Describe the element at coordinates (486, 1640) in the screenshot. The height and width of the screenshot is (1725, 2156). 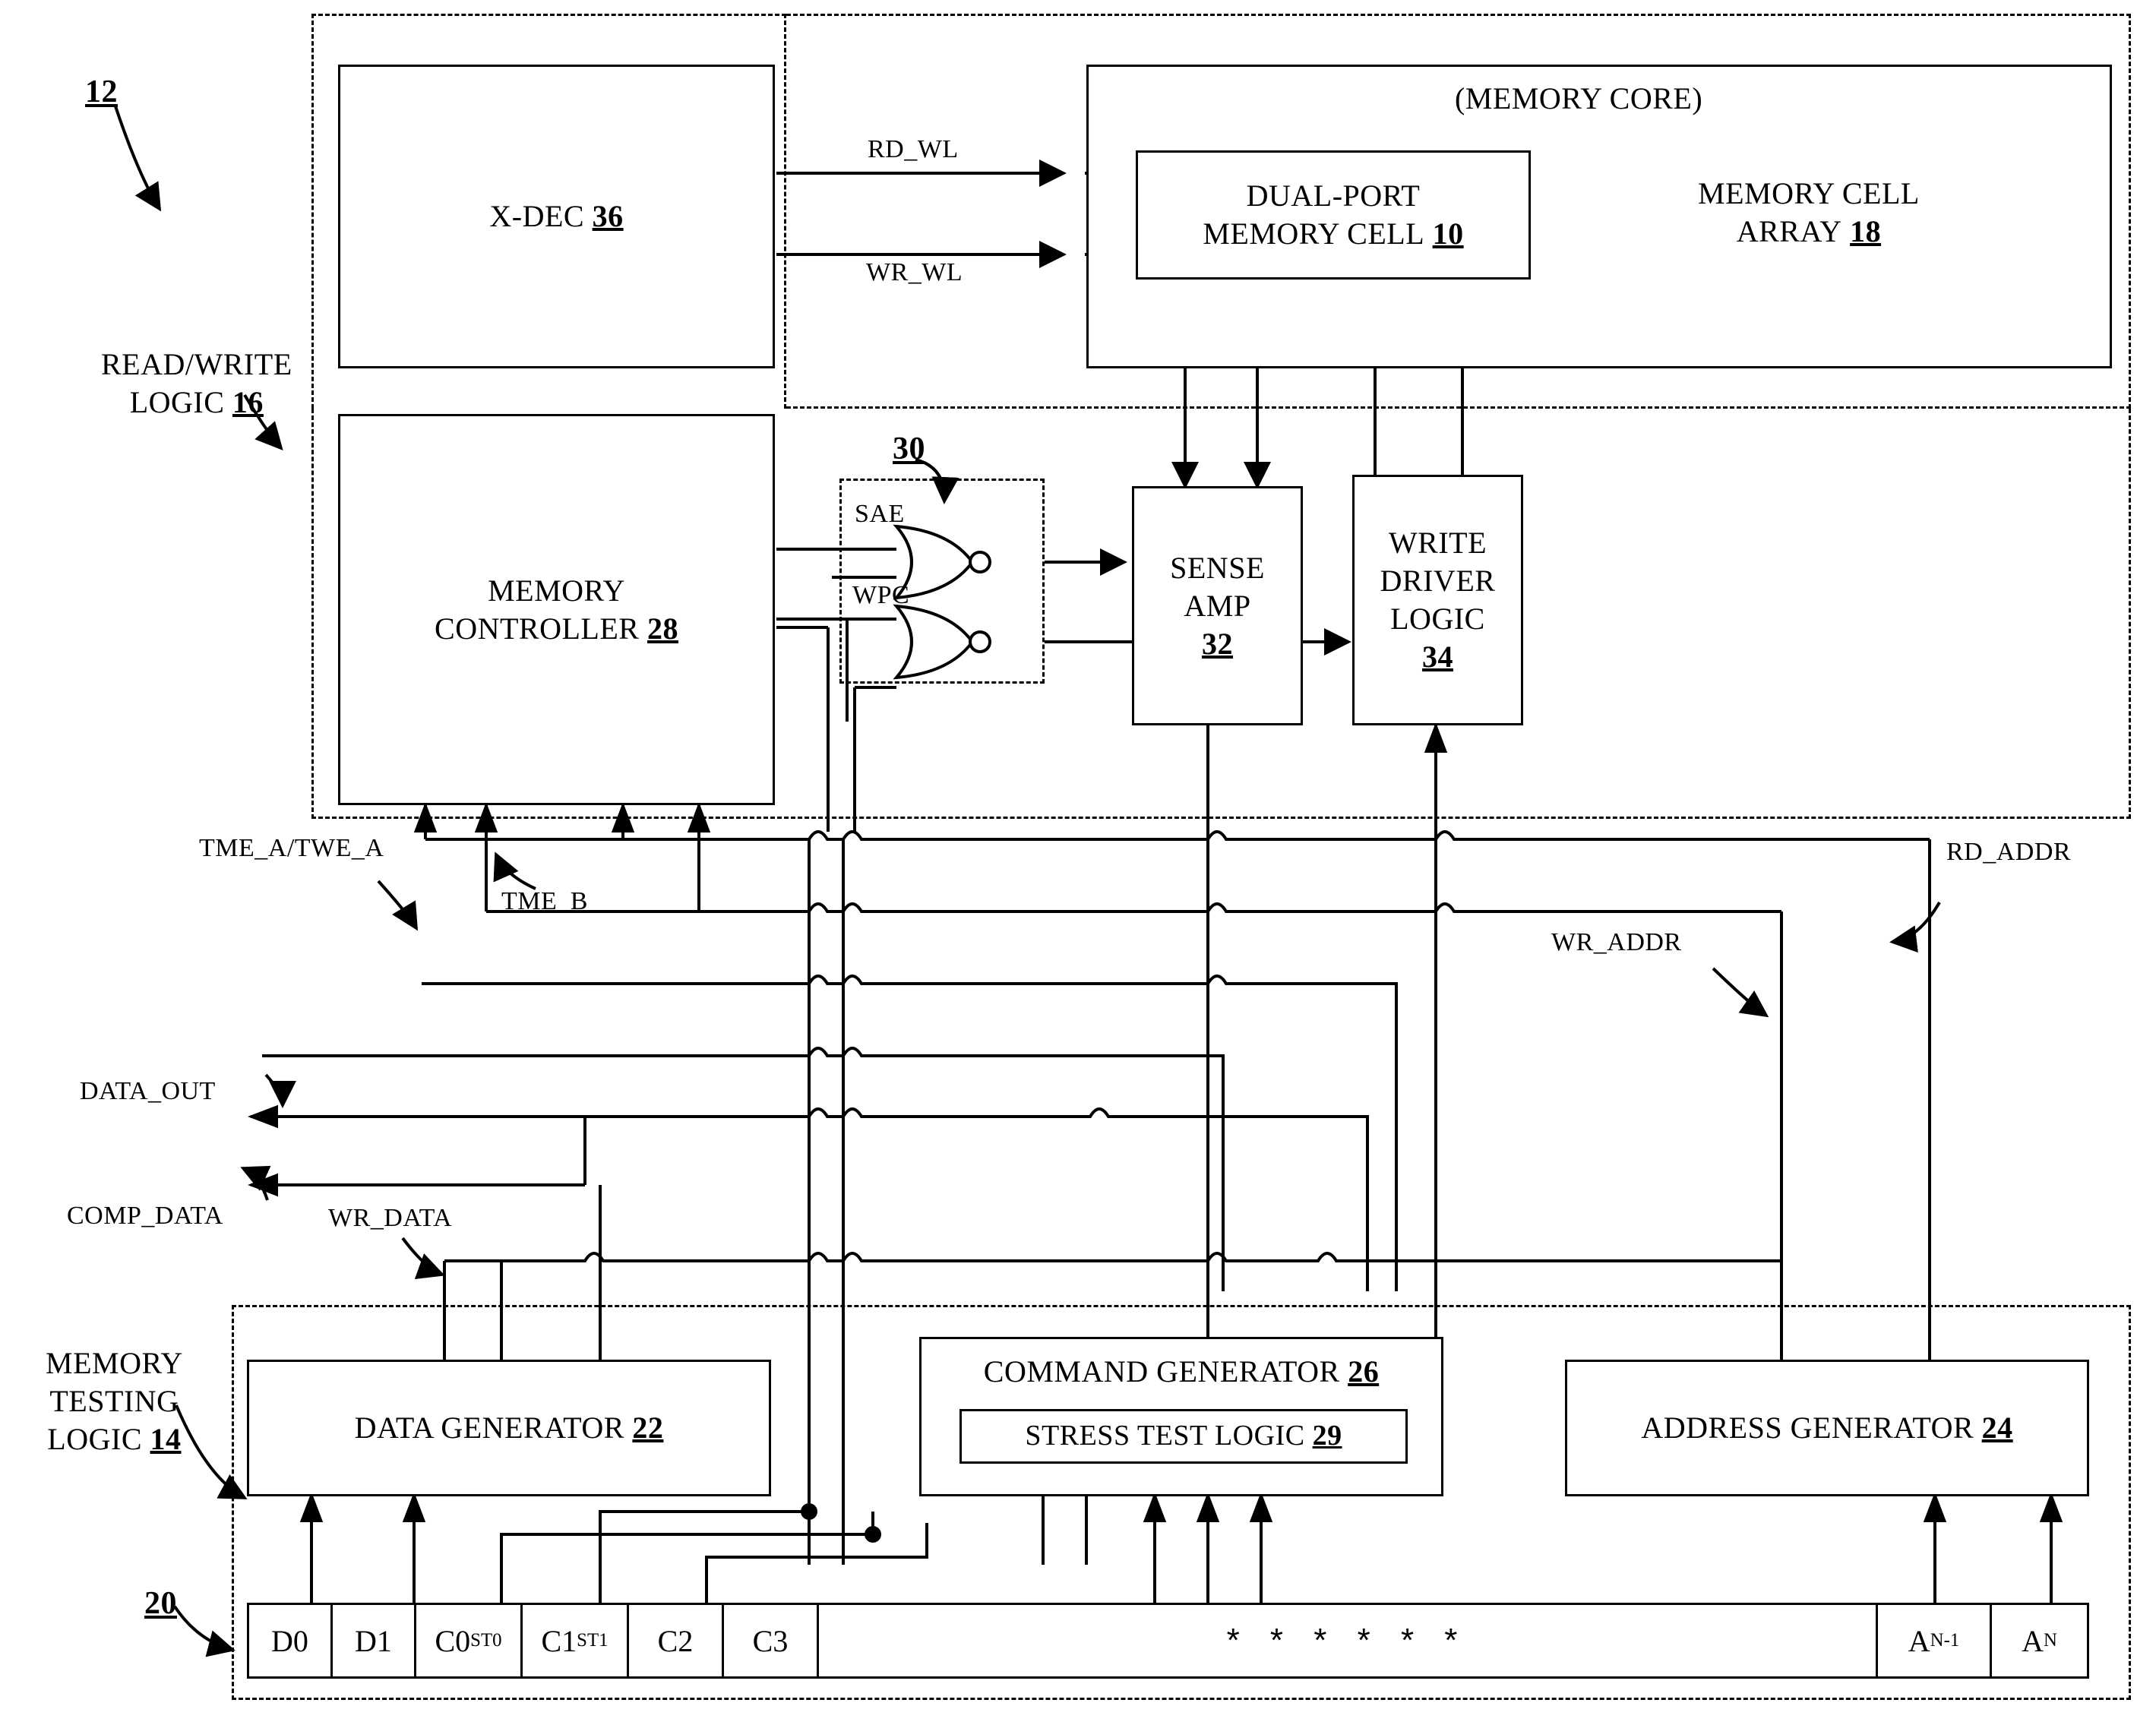
I see `cell-sub: ST0` at that location.